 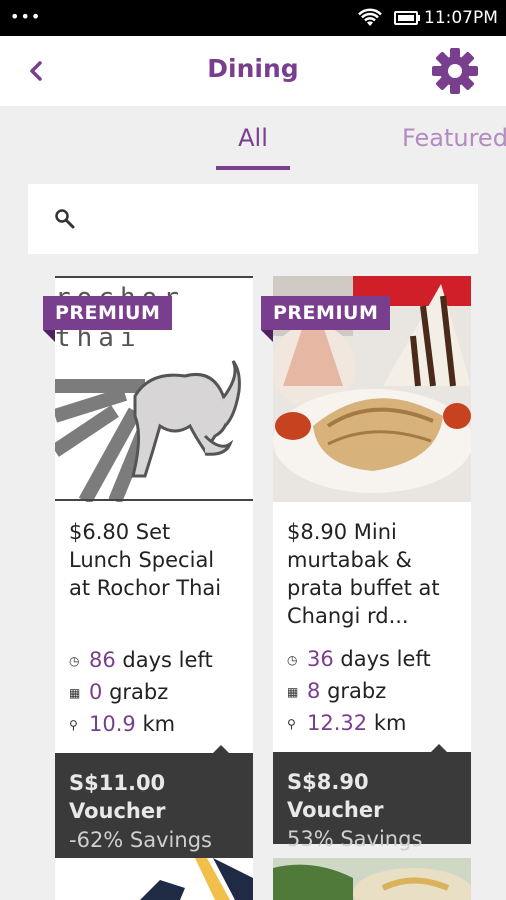 I want to click on tab-all: All, so click(x=253, y=140).